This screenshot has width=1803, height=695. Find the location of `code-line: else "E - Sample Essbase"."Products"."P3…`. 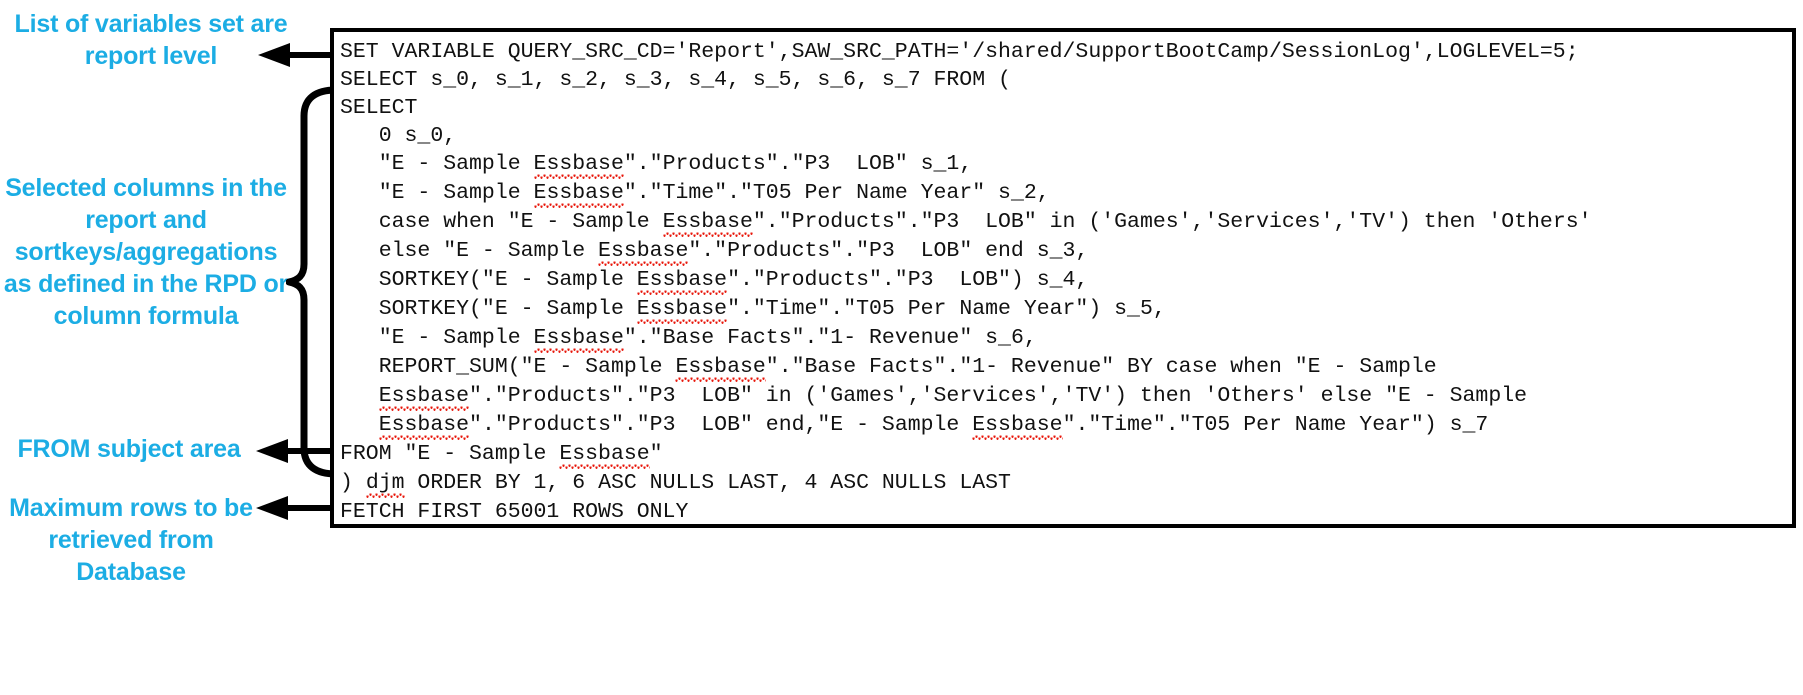

code-line: else "E - Sample Essbase"."Products"."P3… is located at coordinates (1066, 251).